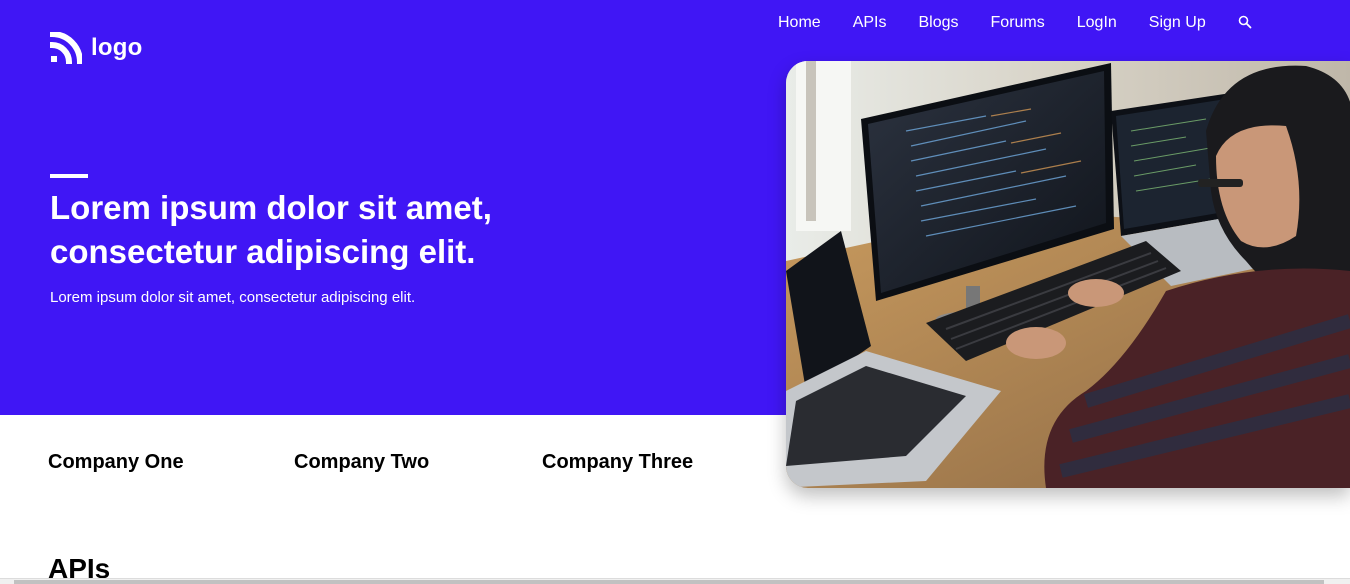 The image size is (1350, 584). I want to click on nav-login-link: LogIn, so click(1097, 23).